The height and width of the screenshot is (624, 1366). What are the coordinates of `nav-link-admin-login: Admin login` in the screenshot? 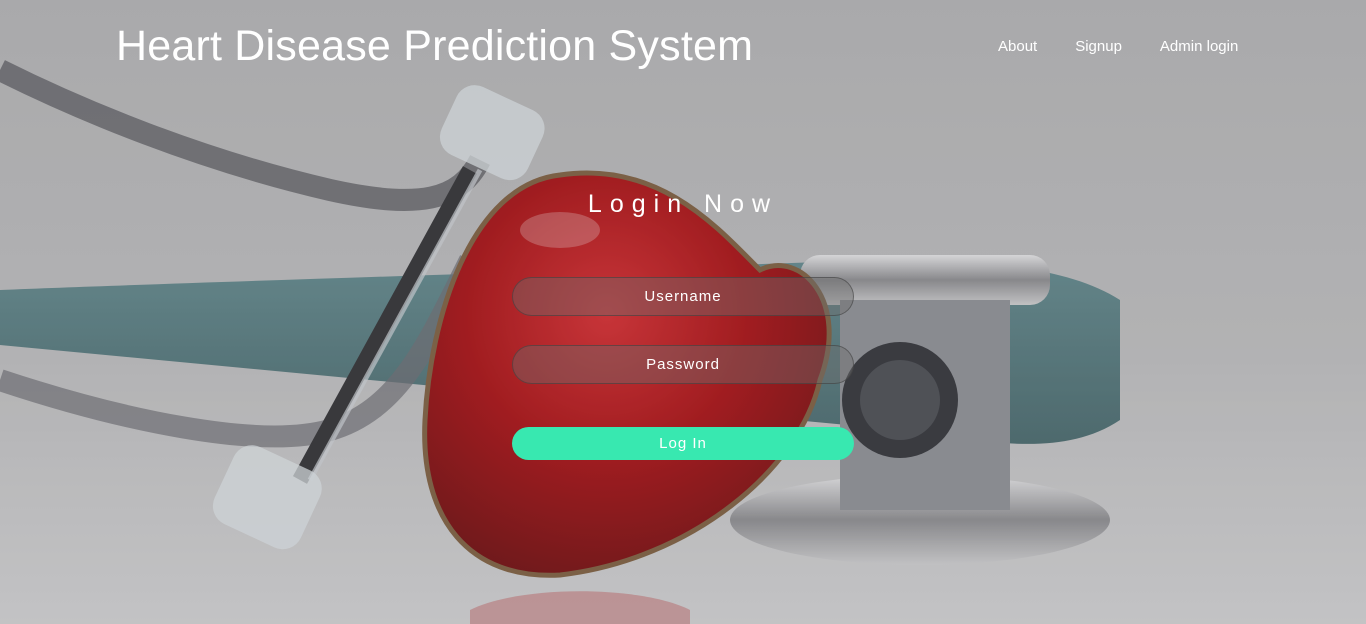 It's located at (1199, 46).